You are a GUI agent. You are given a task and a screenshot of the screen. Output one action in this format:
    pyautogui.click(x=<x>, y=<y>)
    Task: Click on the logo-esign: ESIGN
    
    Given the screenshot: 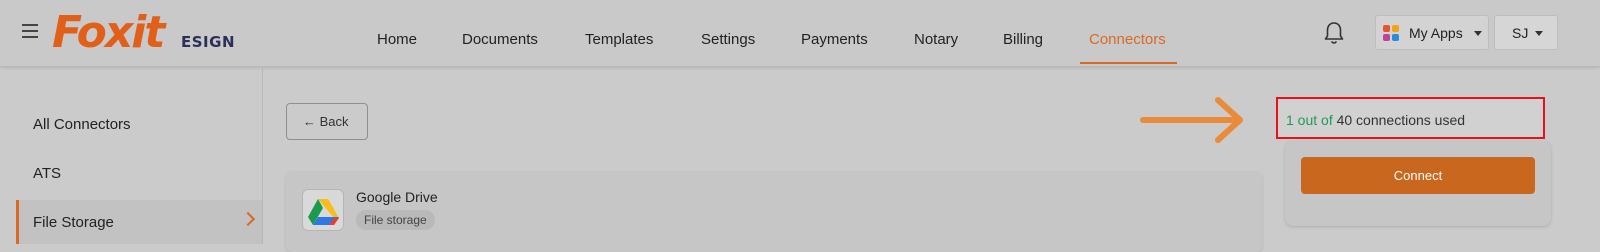 What is the action you would take?
    pyautogui.click(x=208, y=42)
    